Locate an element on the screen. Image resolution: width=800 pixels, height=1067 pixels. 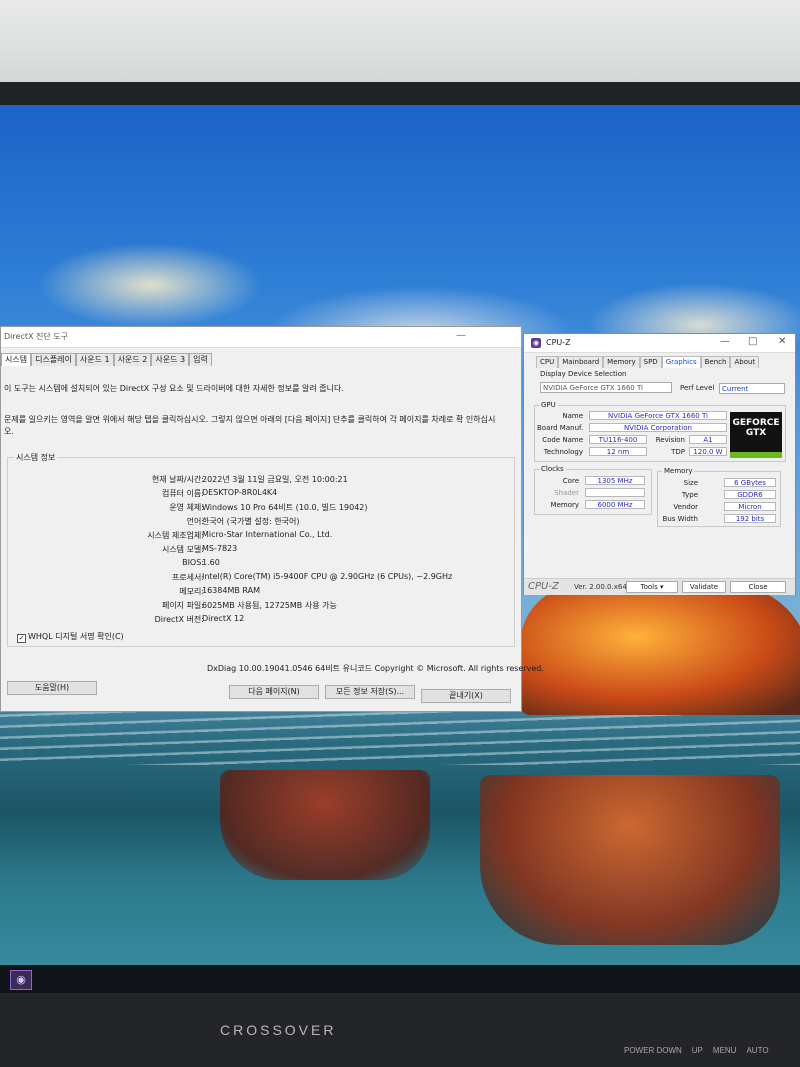
close-icon: ✕ is located at coordinates (782, 341).